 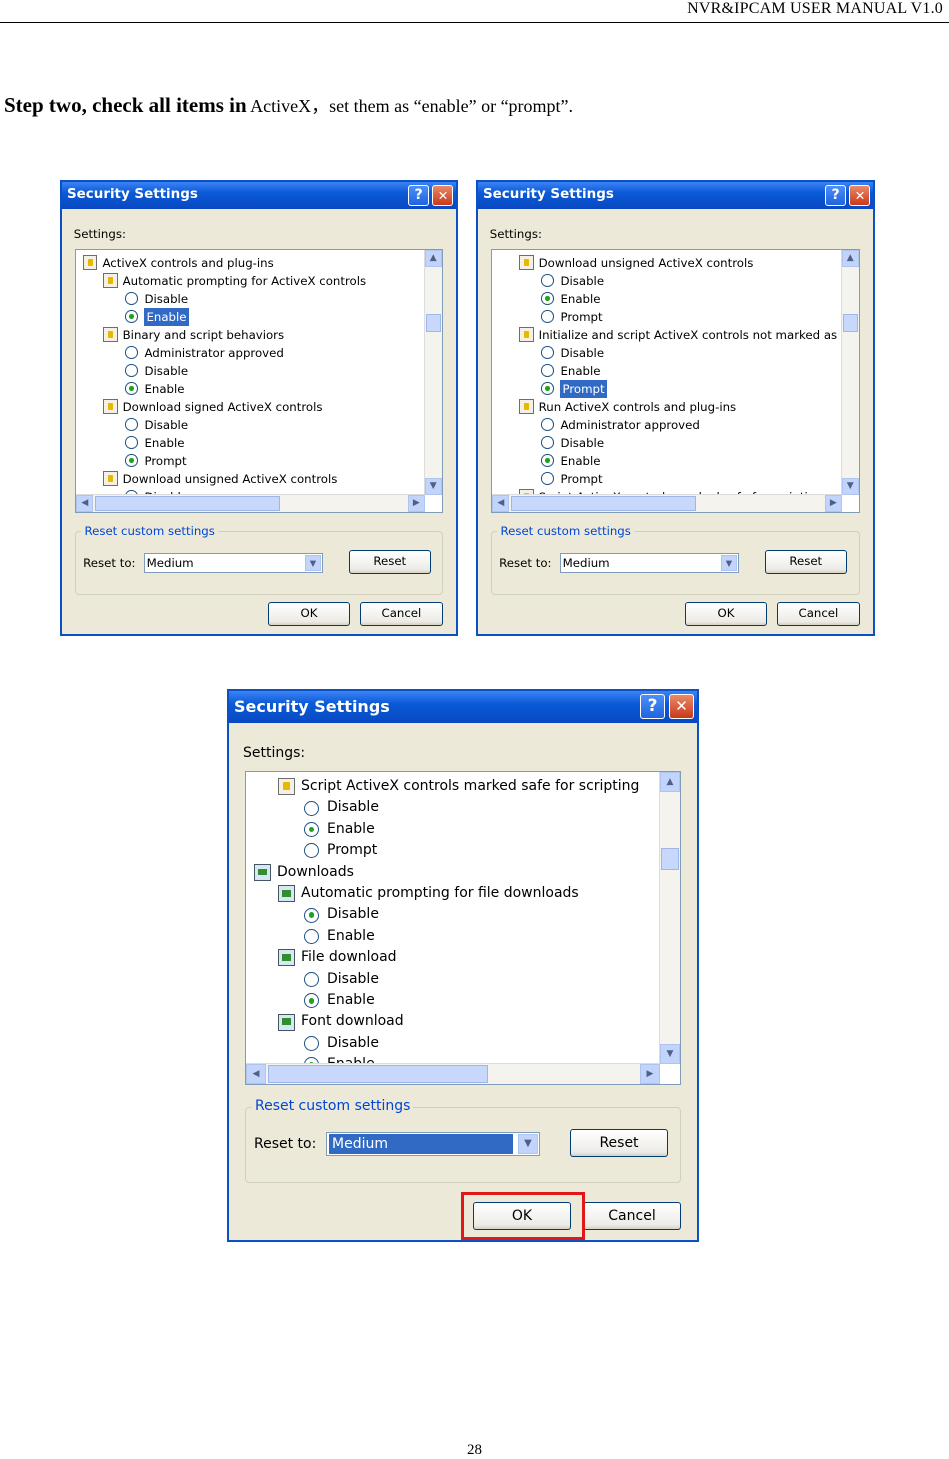 What do you see at coordinates (333, 1106) in the screenshot?
I see `reset-group-legend: Reset custom settings` at bounding box center [333, 1106].